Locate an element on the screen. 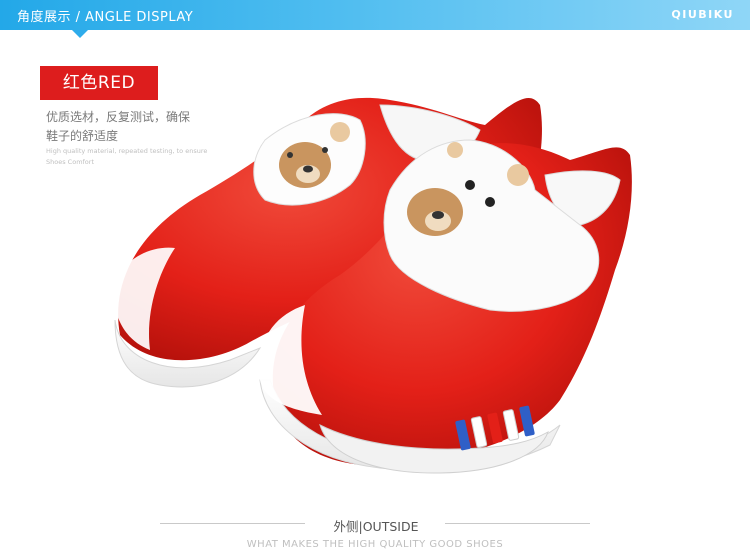  brand-logo: QIUBIKU is located at coordinates (702, 14).